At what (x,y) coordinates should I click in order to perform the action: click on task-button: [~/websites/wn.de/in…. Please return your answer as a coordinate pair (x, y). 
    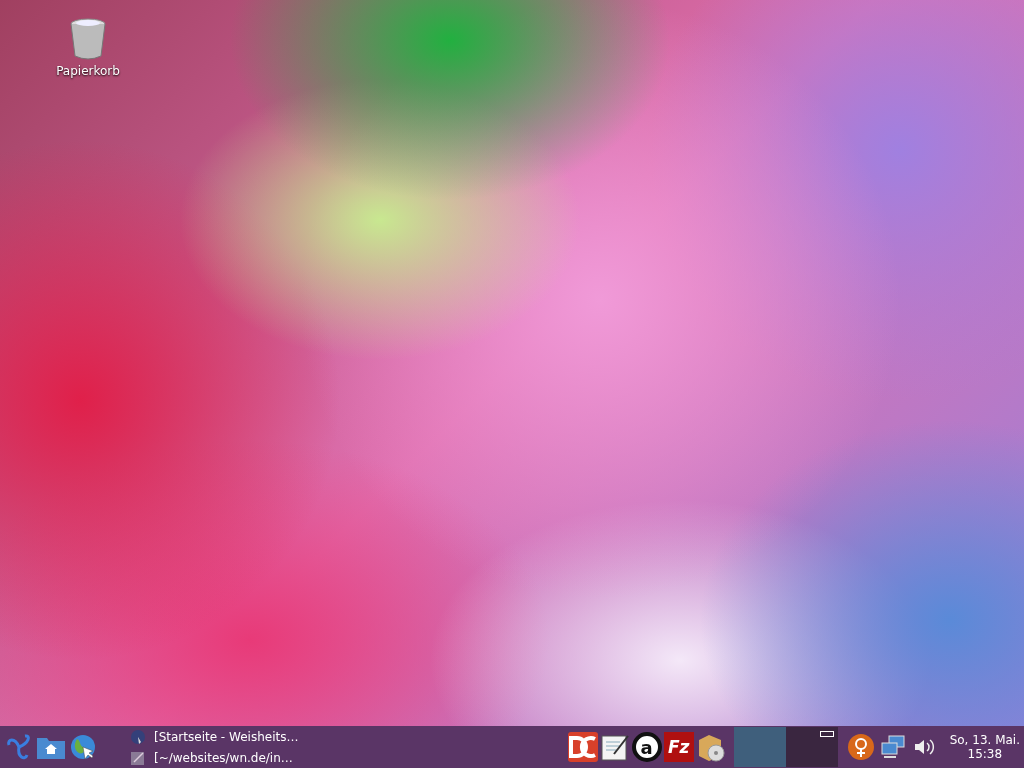
    Looking at the image, I should click on (348, 757).